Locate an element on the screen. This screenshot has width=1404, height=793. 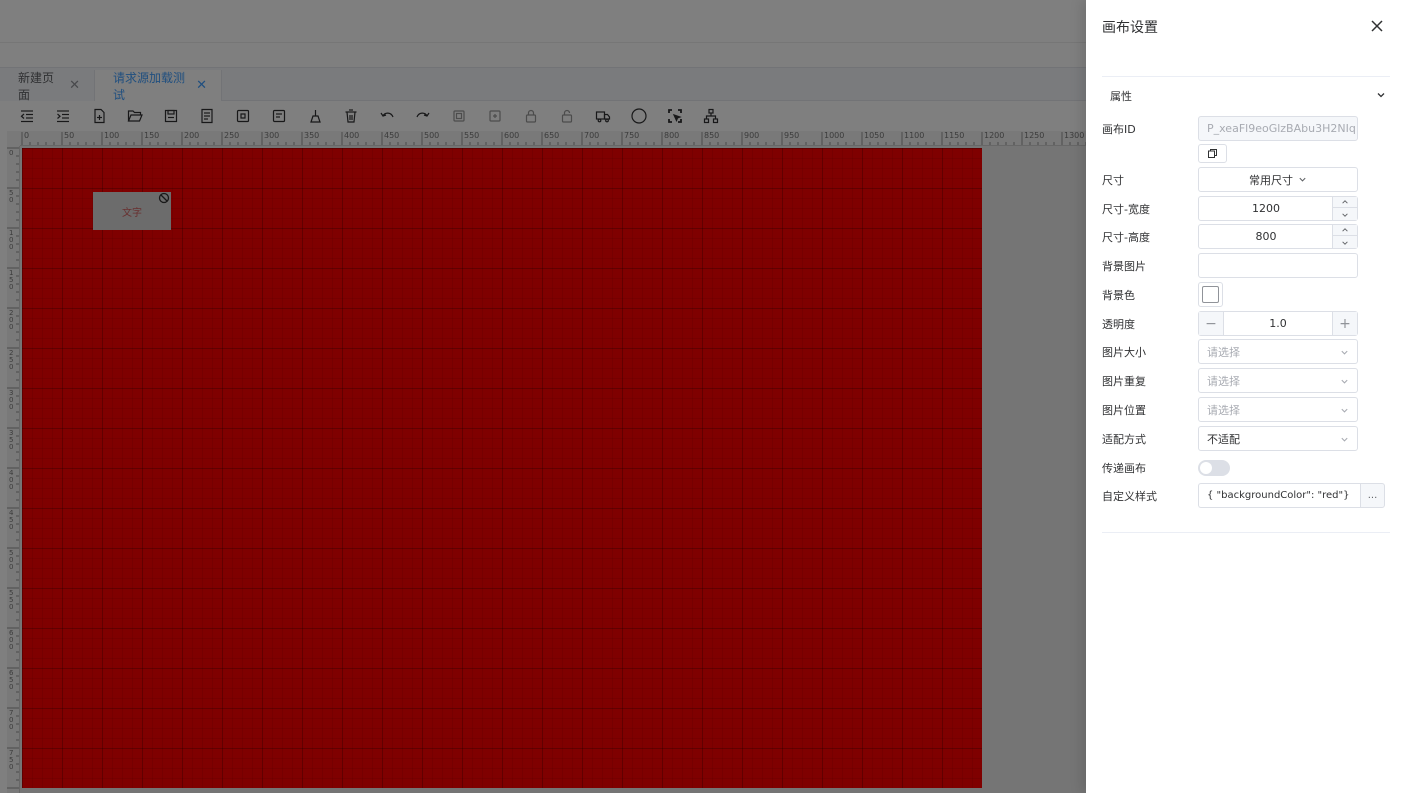
width-value: 1200 is located at coordinates (1266, 208).